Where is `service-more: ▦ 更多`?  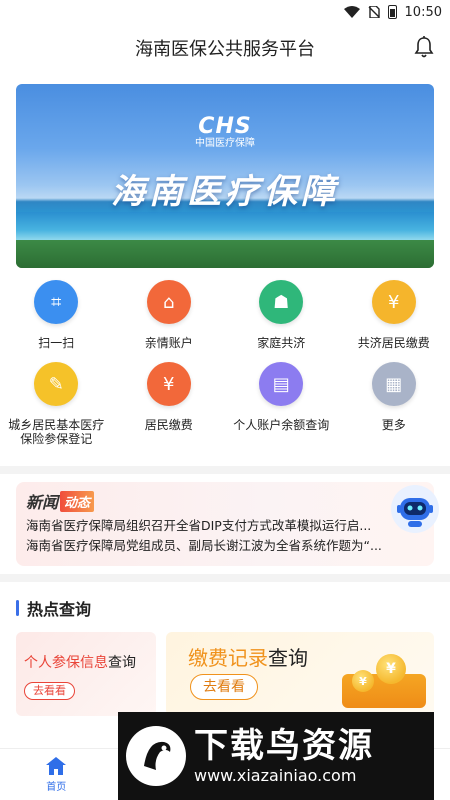 service-more: ▦ 更多 is located at coordinates (394, 404).